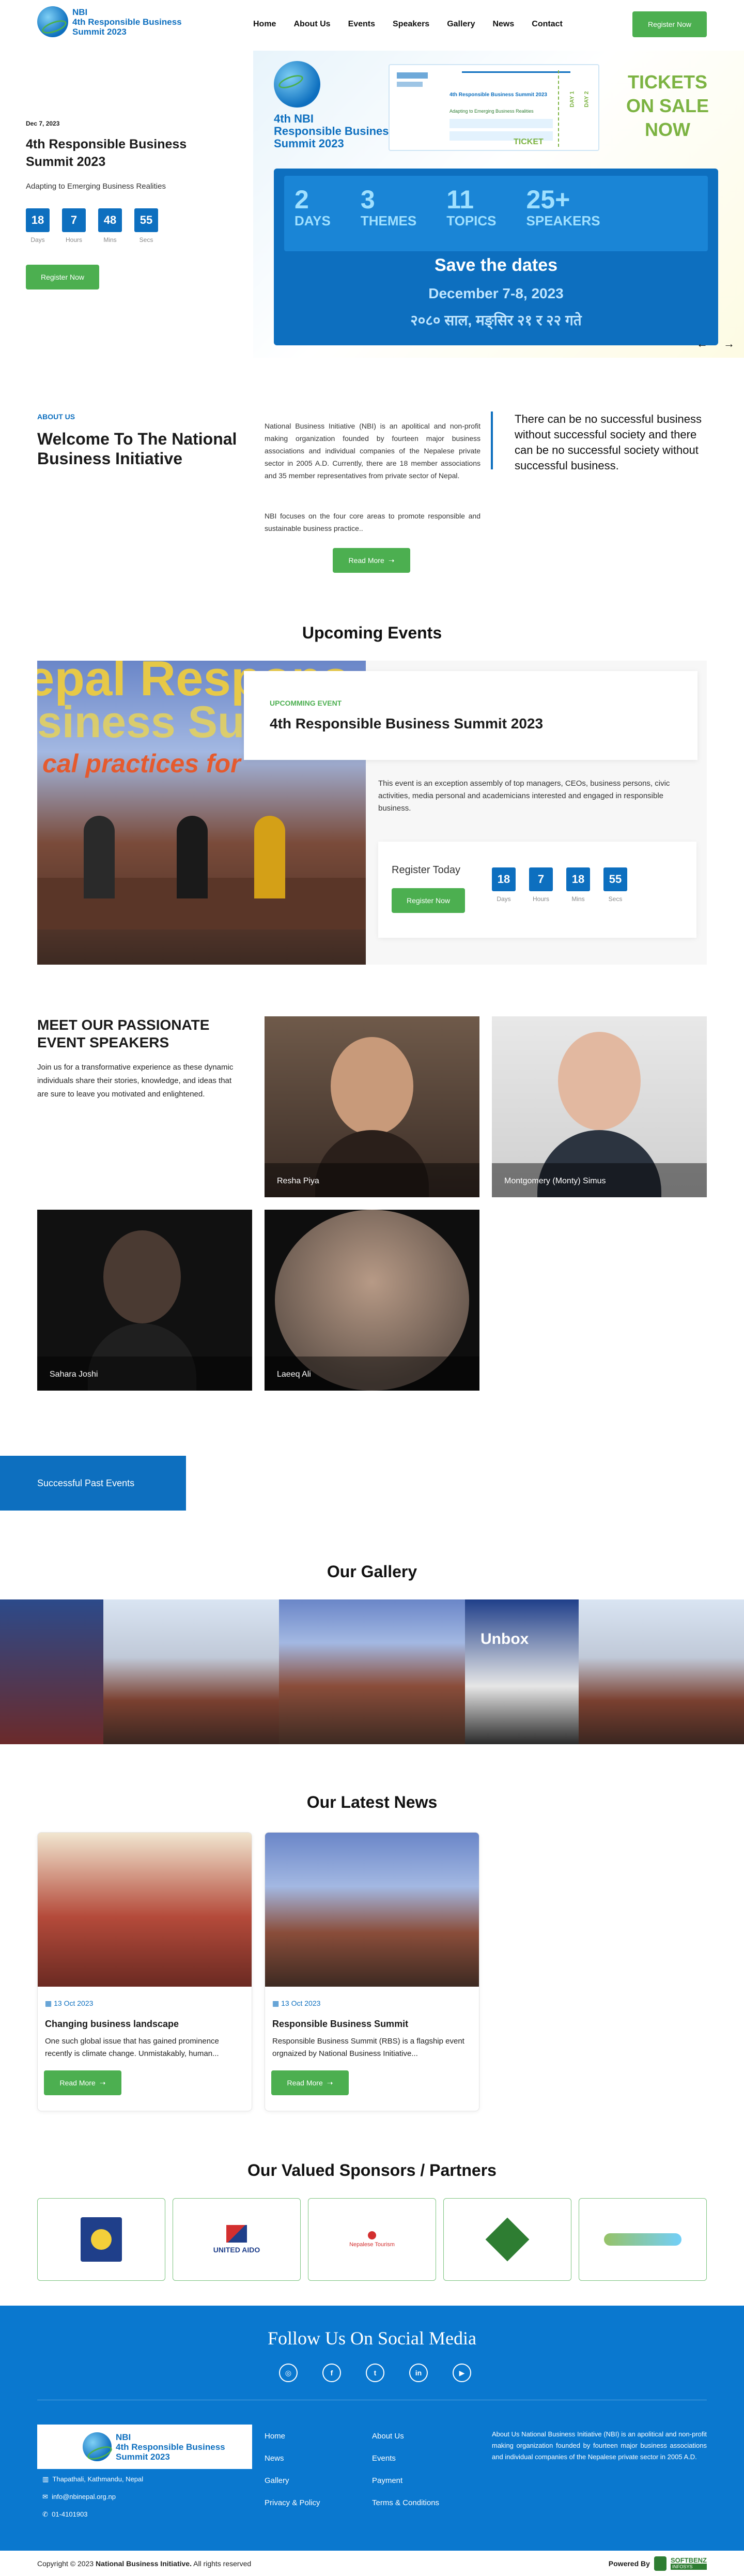  What do you see at coordinates (372, 1300) in the screenshot?
I see `speaker-card: Laeeq Ali` at bounding box center [372, 1300].